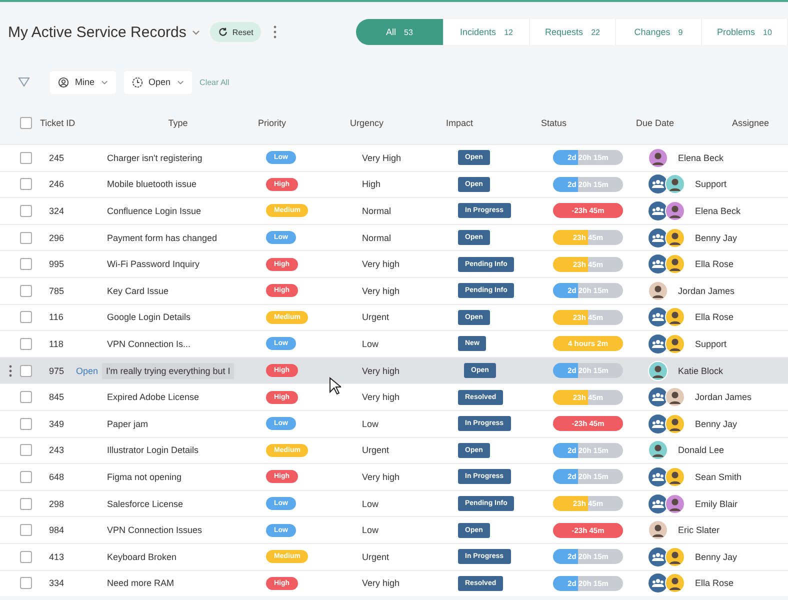 Image resolution: width=788 pixels, height=600 pixels. What do you see at coordinates (684, 123) in the screenshot?
I see `column-header: Due Date` at bounding box center [684, 123].